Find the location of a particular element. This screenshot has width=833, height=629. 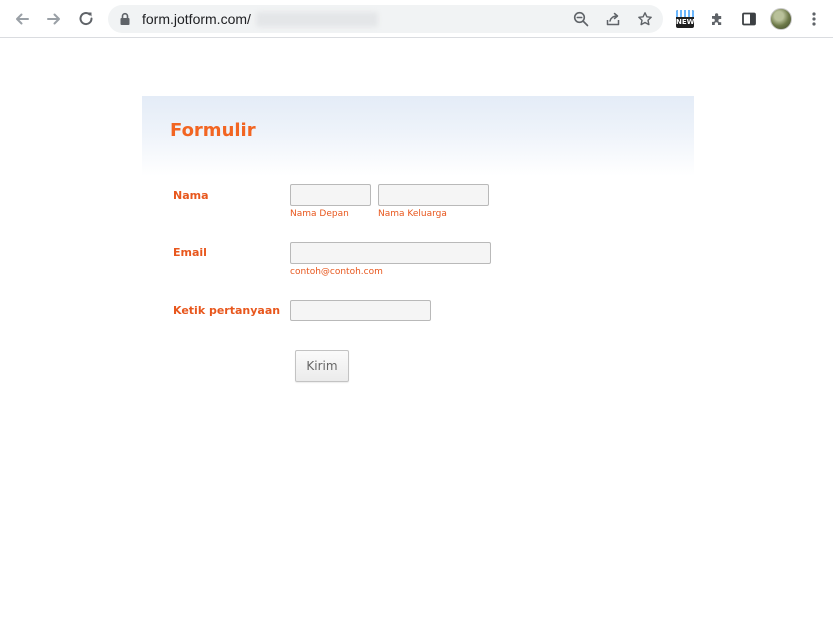

url-path-redacted is located at coordinates (317, 19).